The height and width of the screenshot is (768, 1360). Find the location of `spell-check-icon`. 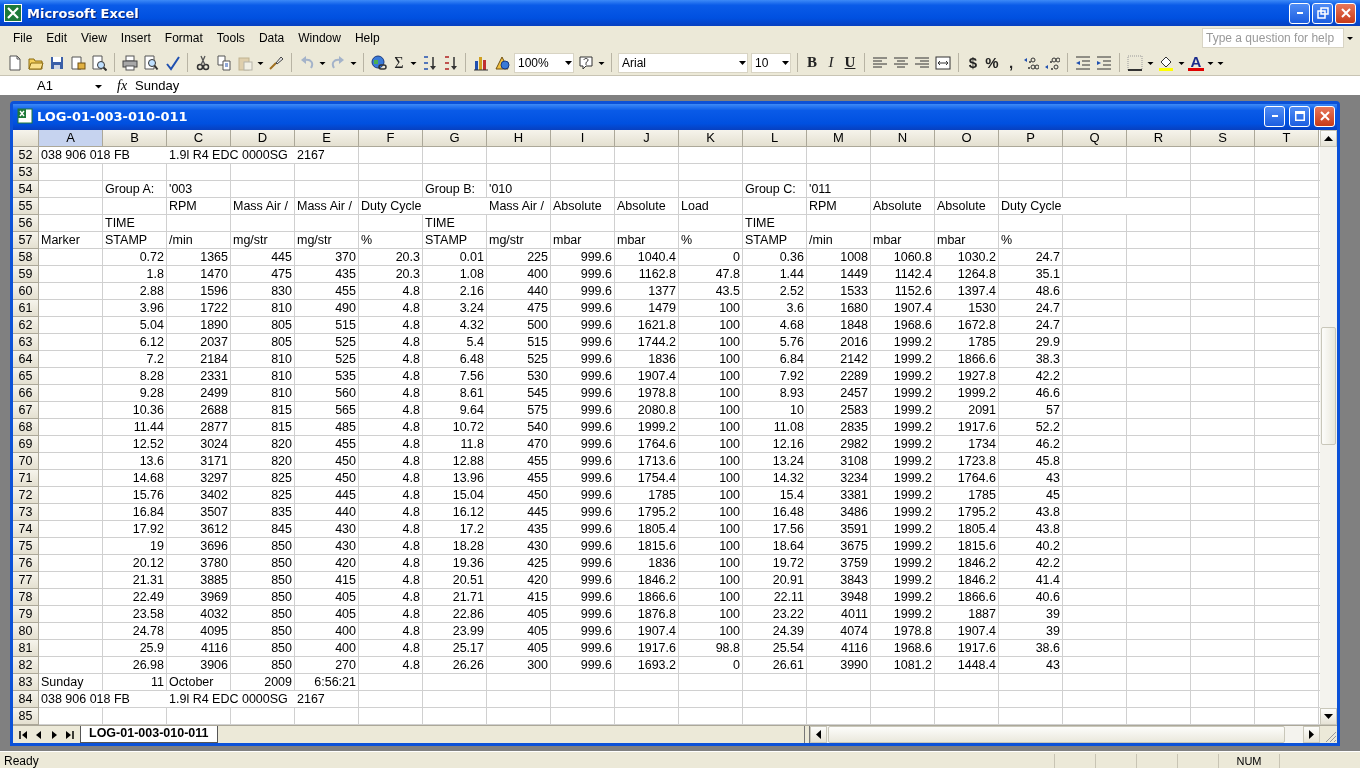

spell-check-icon is located at coordinates (172, 62).